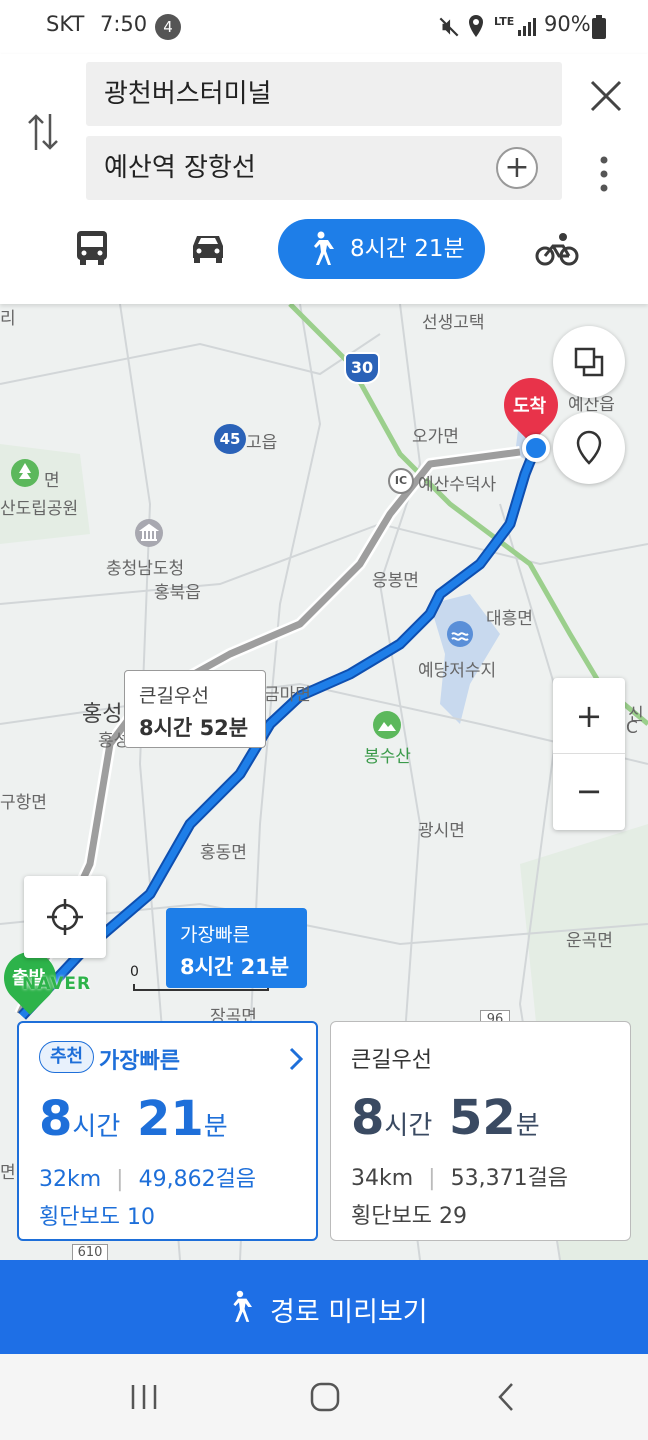  Describe the element at coordinates (65, 24) in the screenshot. I see `carrier: SKT` at that location.